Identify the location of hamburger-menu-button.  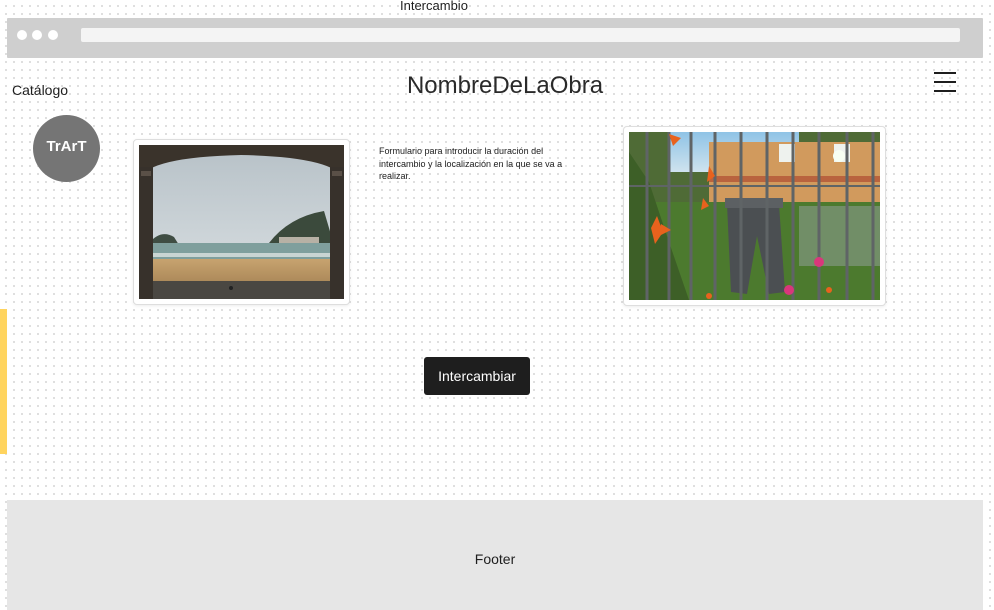
(945, 82).